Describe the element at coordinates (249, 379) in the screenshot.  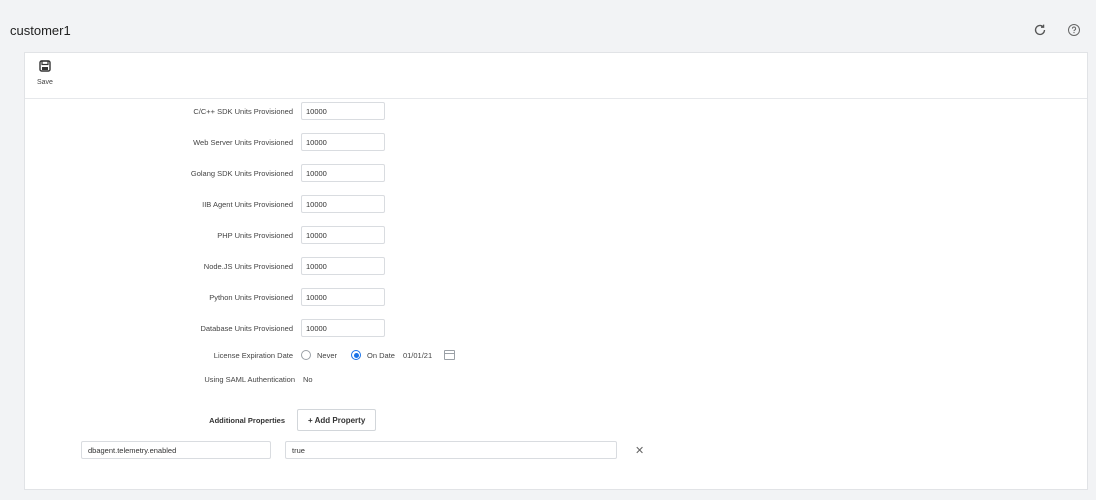
I see `saml-label: Using SAML Authentication` at that location.